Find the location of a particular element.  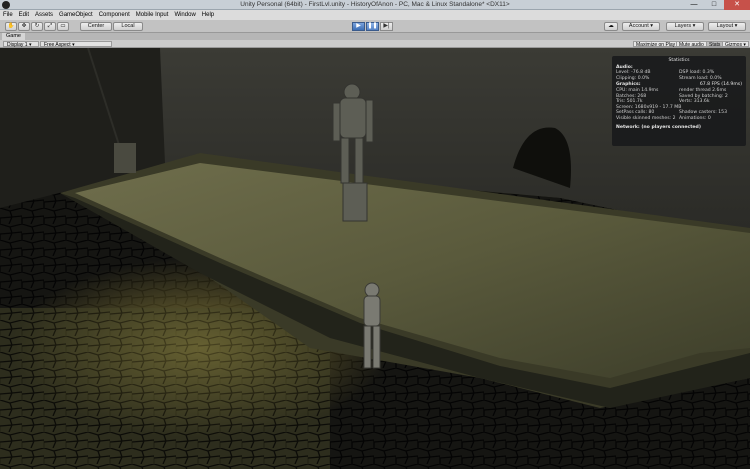

gizmos-toggle: Gizmos ▾ is located at coordinates (735, 44).